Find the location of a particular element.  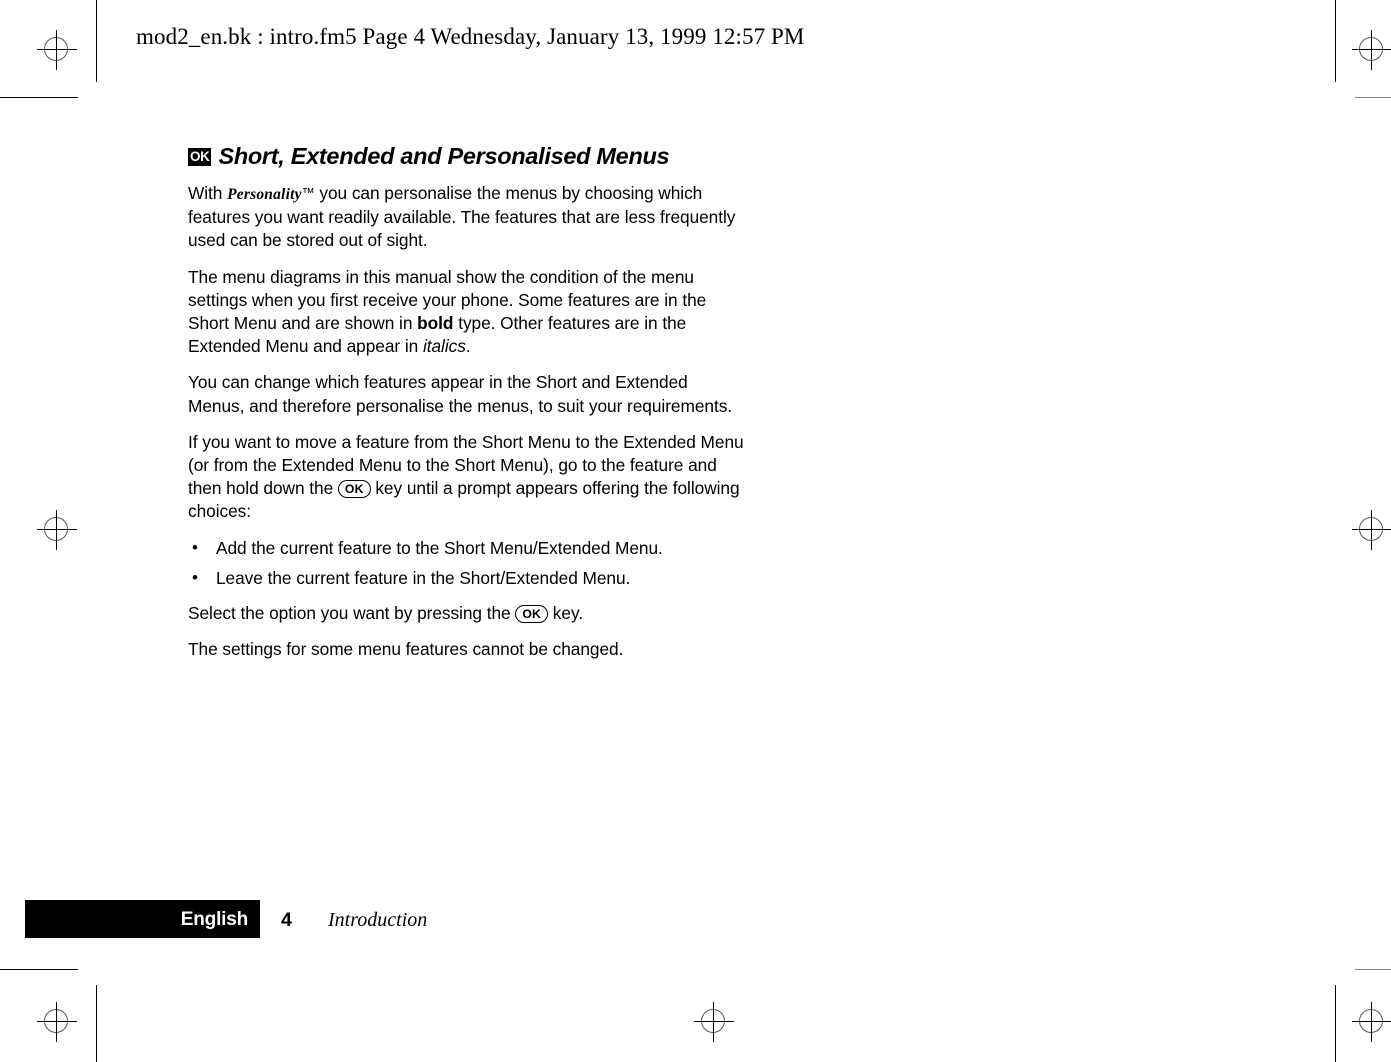

crop-line-top-right-horizontal is located at coordinates (1373, 97).